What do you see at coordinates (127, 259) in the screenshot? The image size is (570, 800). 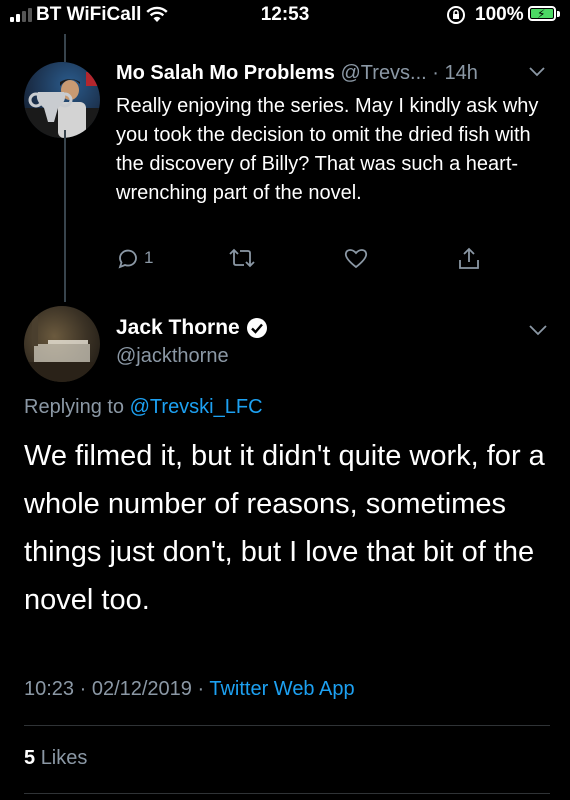 I see `reply-icon` at bounding box center [127, 259].